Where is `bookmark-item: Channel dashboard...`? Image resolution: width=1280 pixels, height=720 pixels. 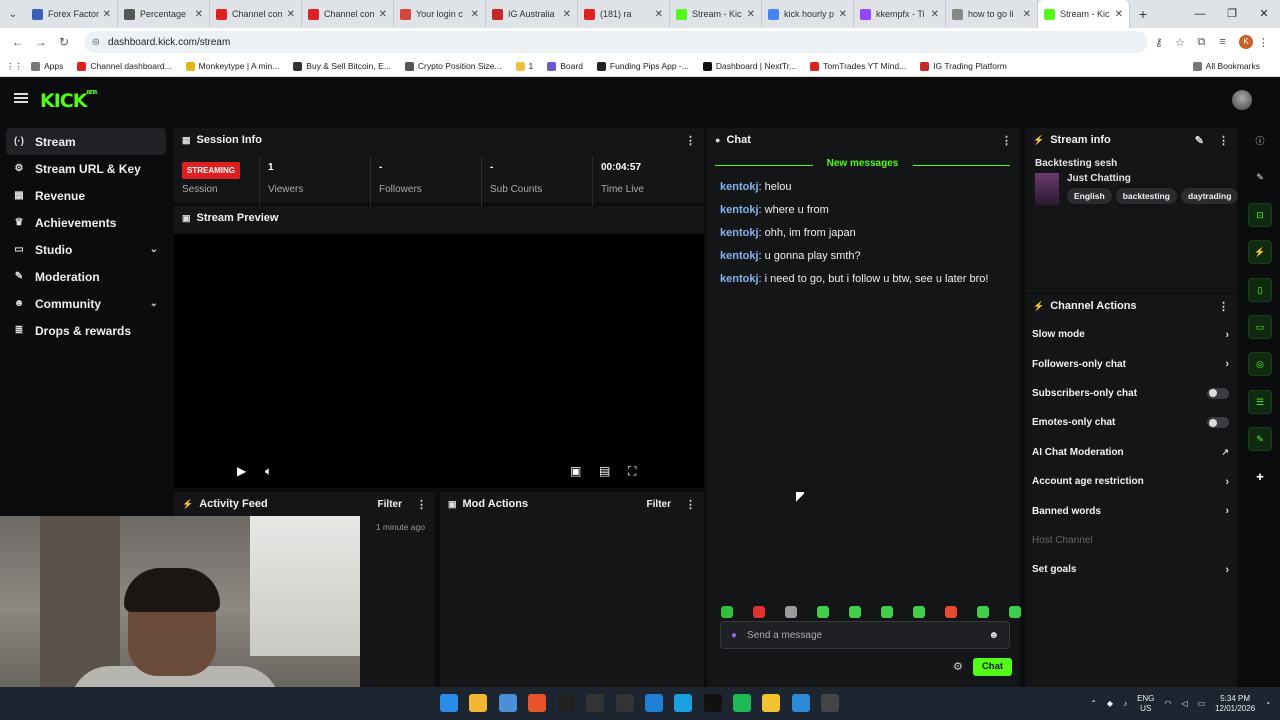 bookmark-item: Channel dashboard... is located at coordinates (124, 66).